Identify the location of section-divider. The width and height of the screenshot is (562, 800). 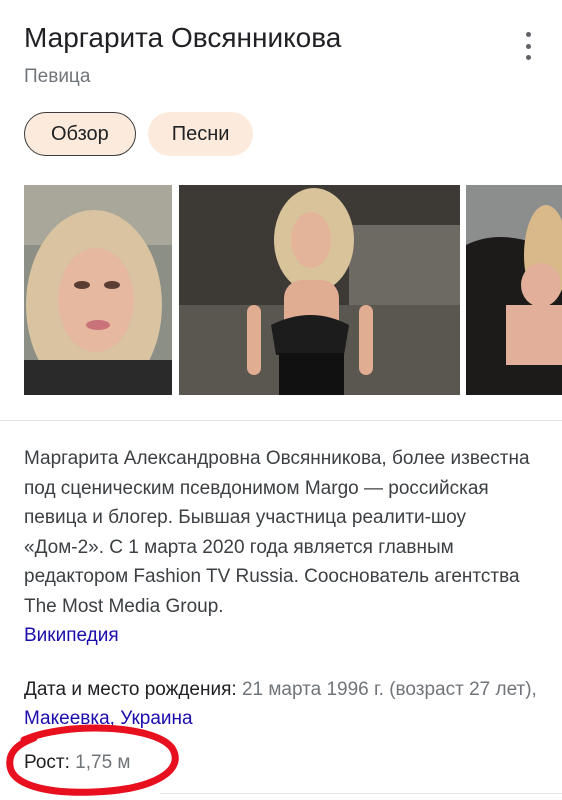
(281, 420).